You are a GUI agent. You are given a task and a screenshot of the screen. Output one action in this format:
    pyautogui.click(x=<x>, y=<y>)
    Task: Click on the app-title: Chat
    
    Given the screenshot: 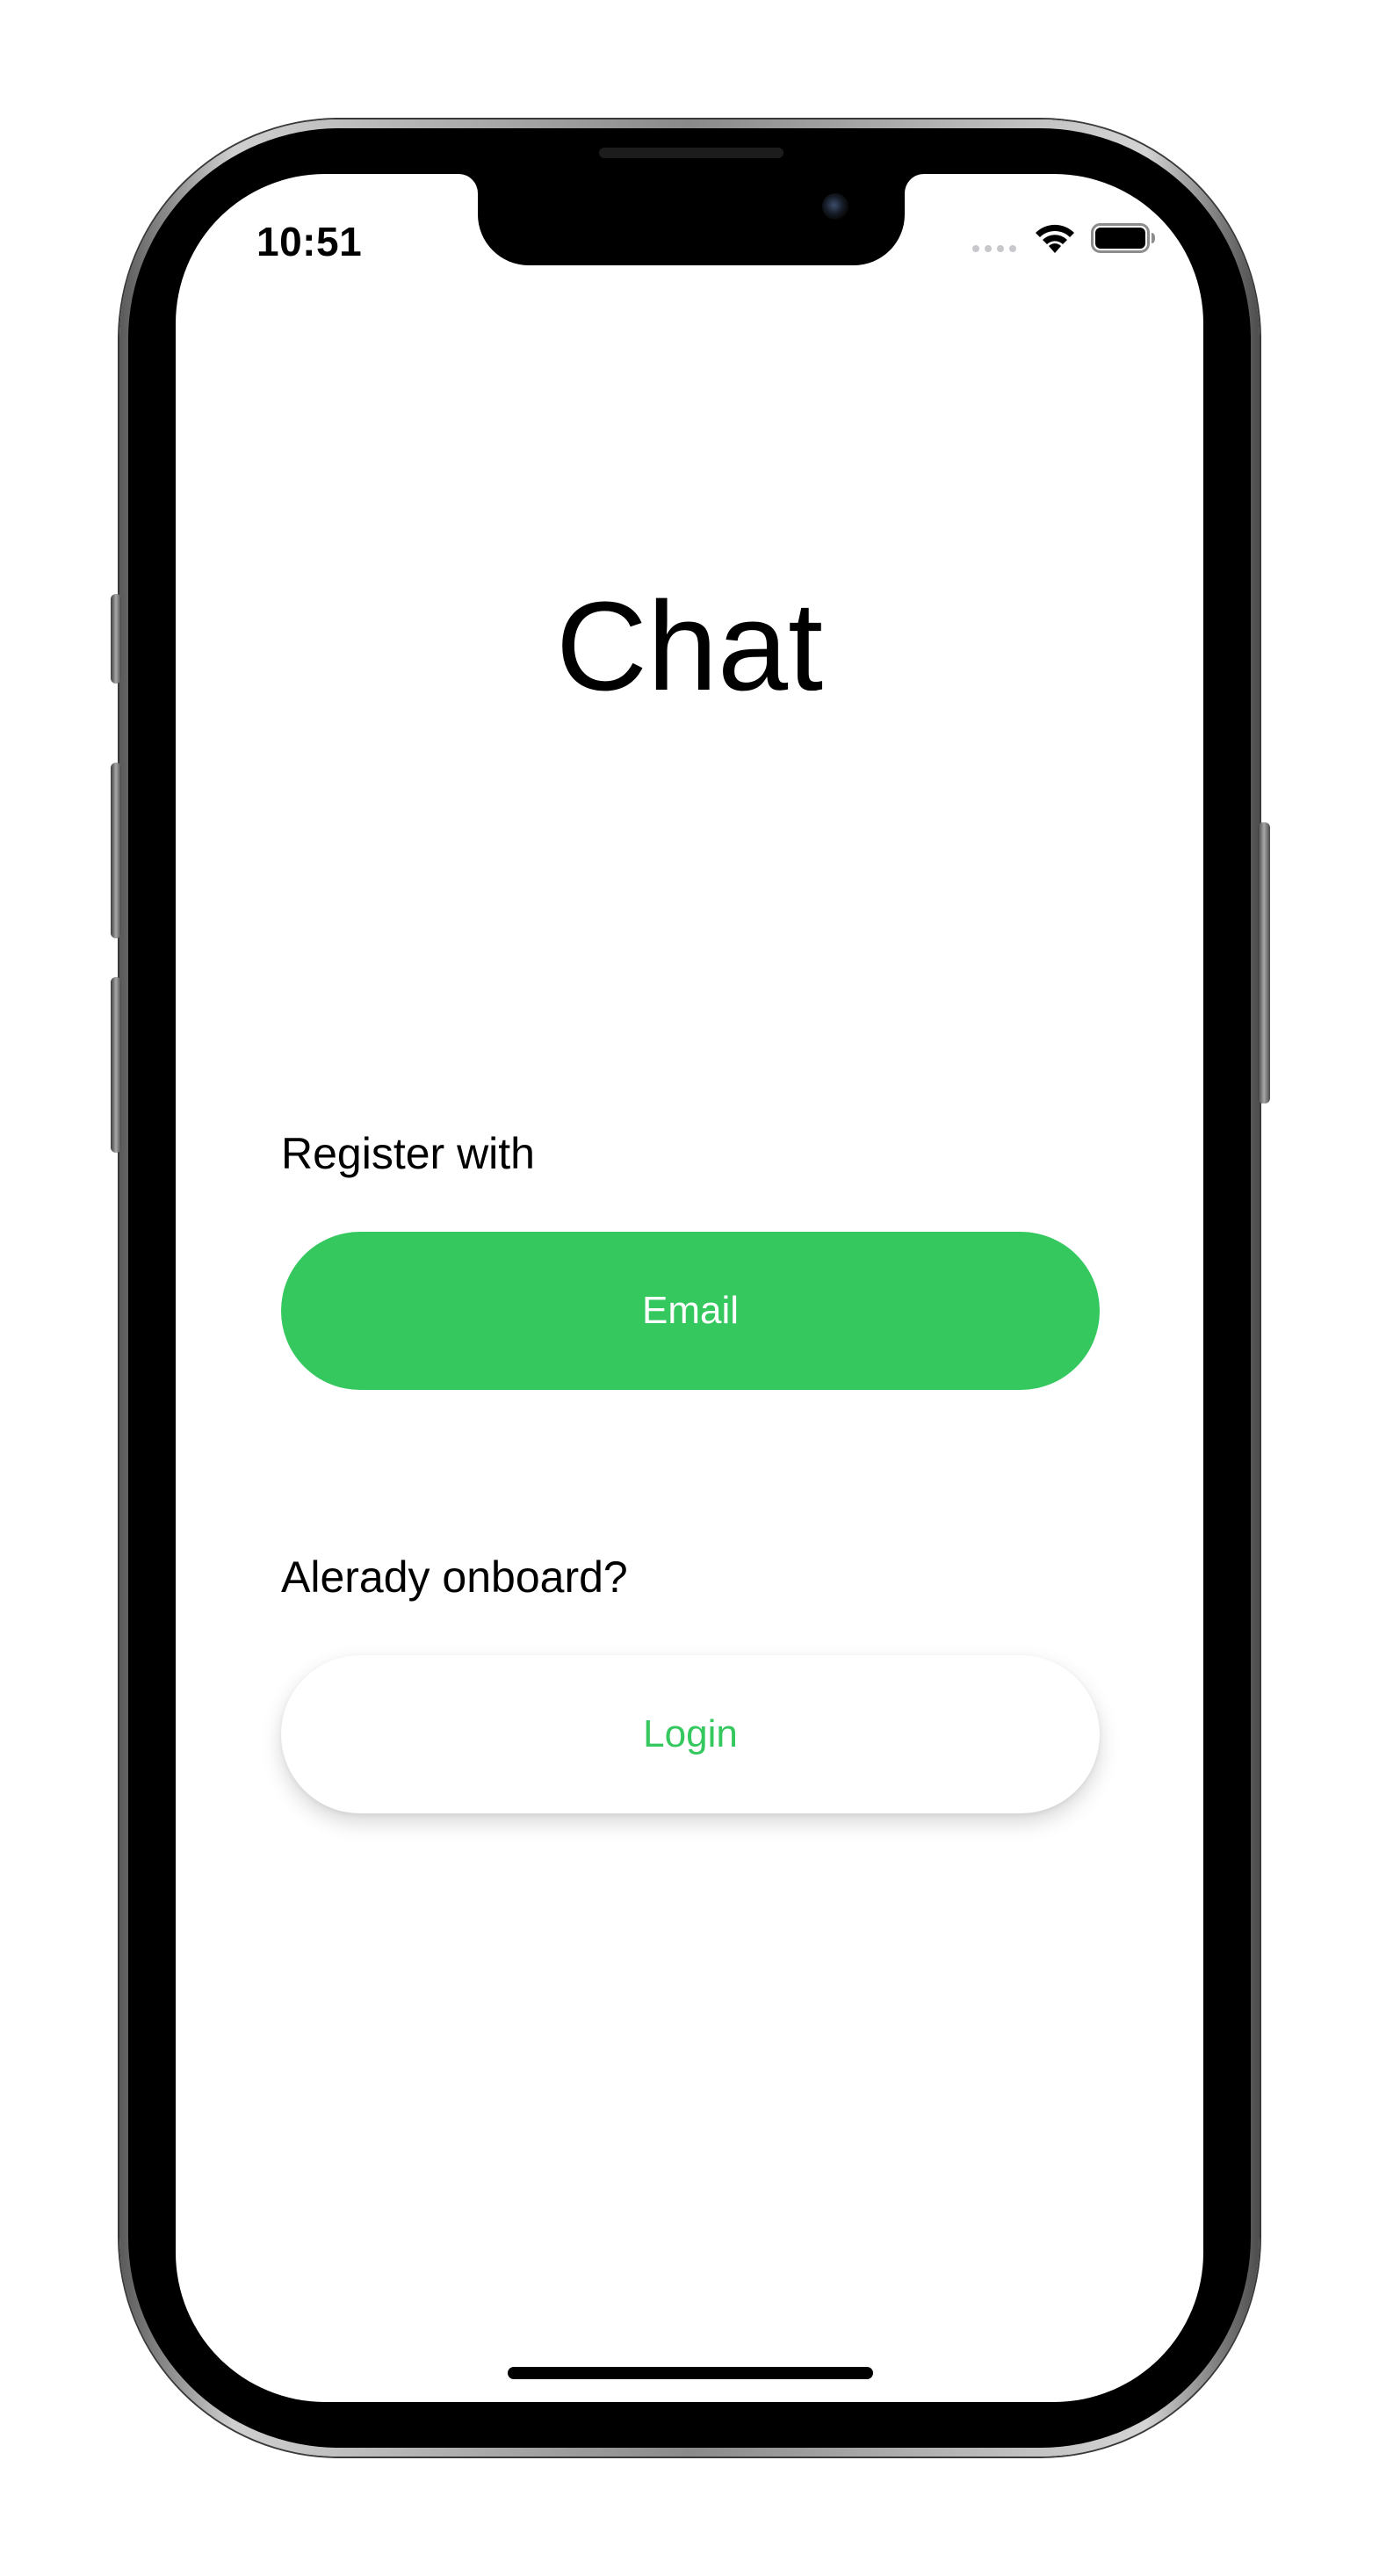 What is the action you would take?
    pyautogui.click(x=689, y=646)
    